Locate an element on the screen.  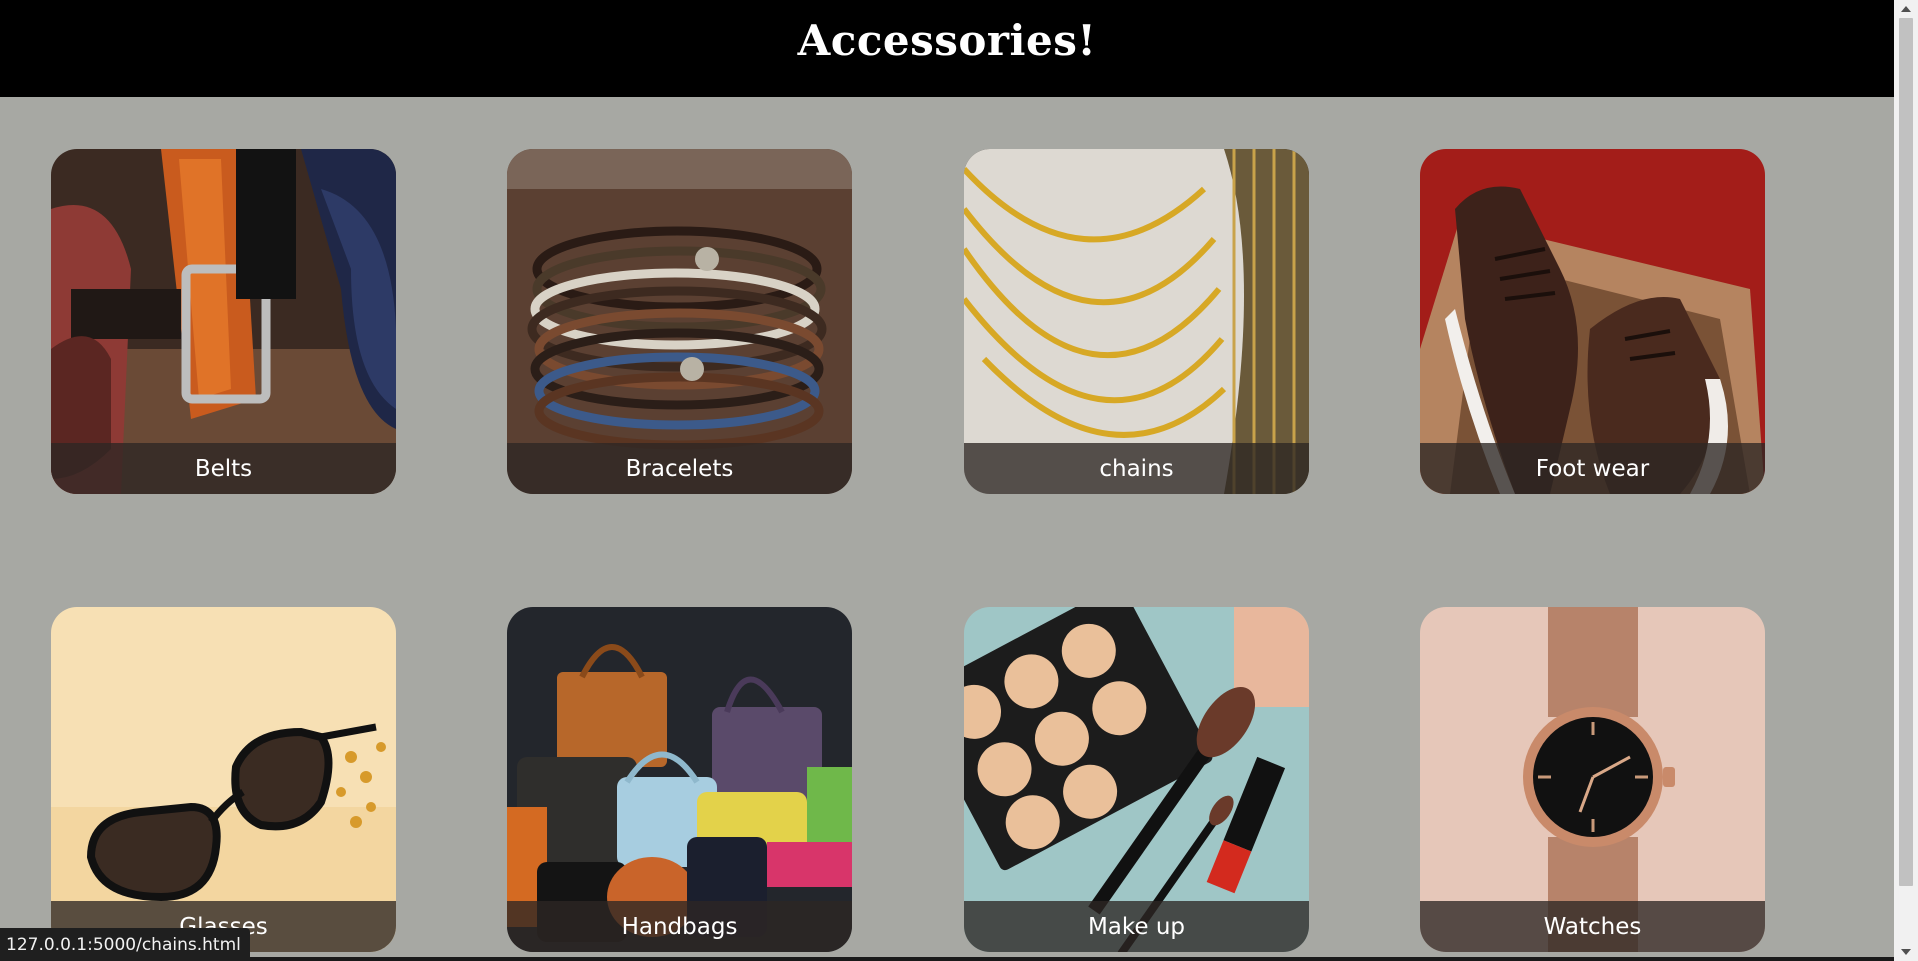
category-label: chains is located at coordinates (1136, 468).